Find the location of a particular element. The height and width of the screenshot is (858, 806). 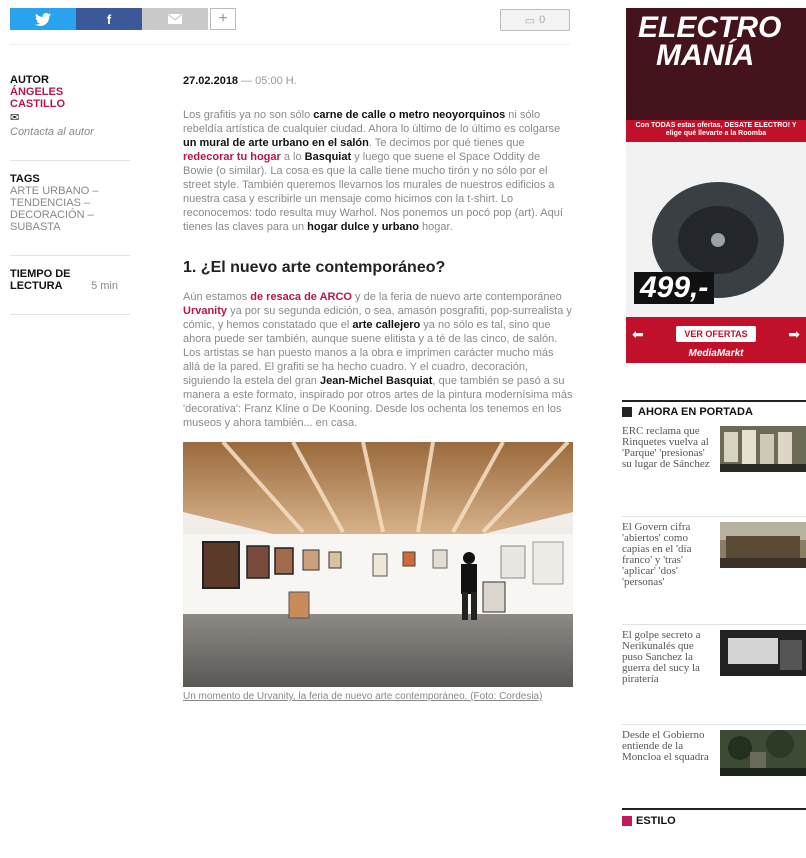

facebook-share-button: f is located at coordinates (109, 19).